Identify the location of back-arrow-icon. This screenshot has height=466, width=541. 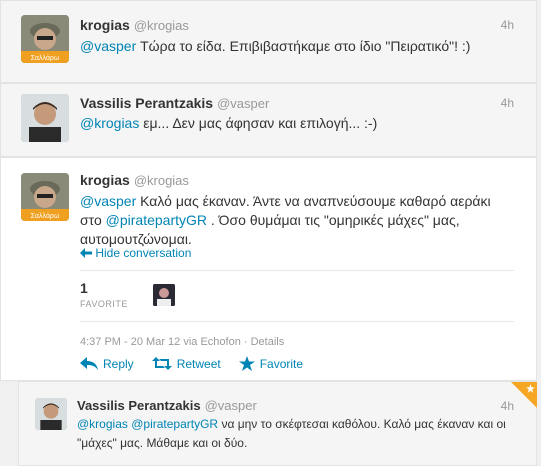
(86, 253).